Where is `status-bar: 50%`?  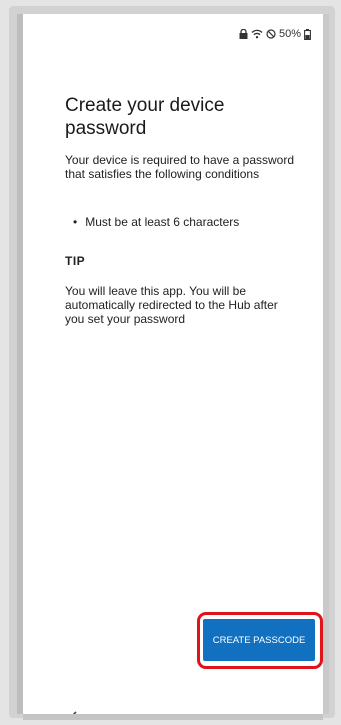 status-bar: 50% is located at coordinates (275, 34).